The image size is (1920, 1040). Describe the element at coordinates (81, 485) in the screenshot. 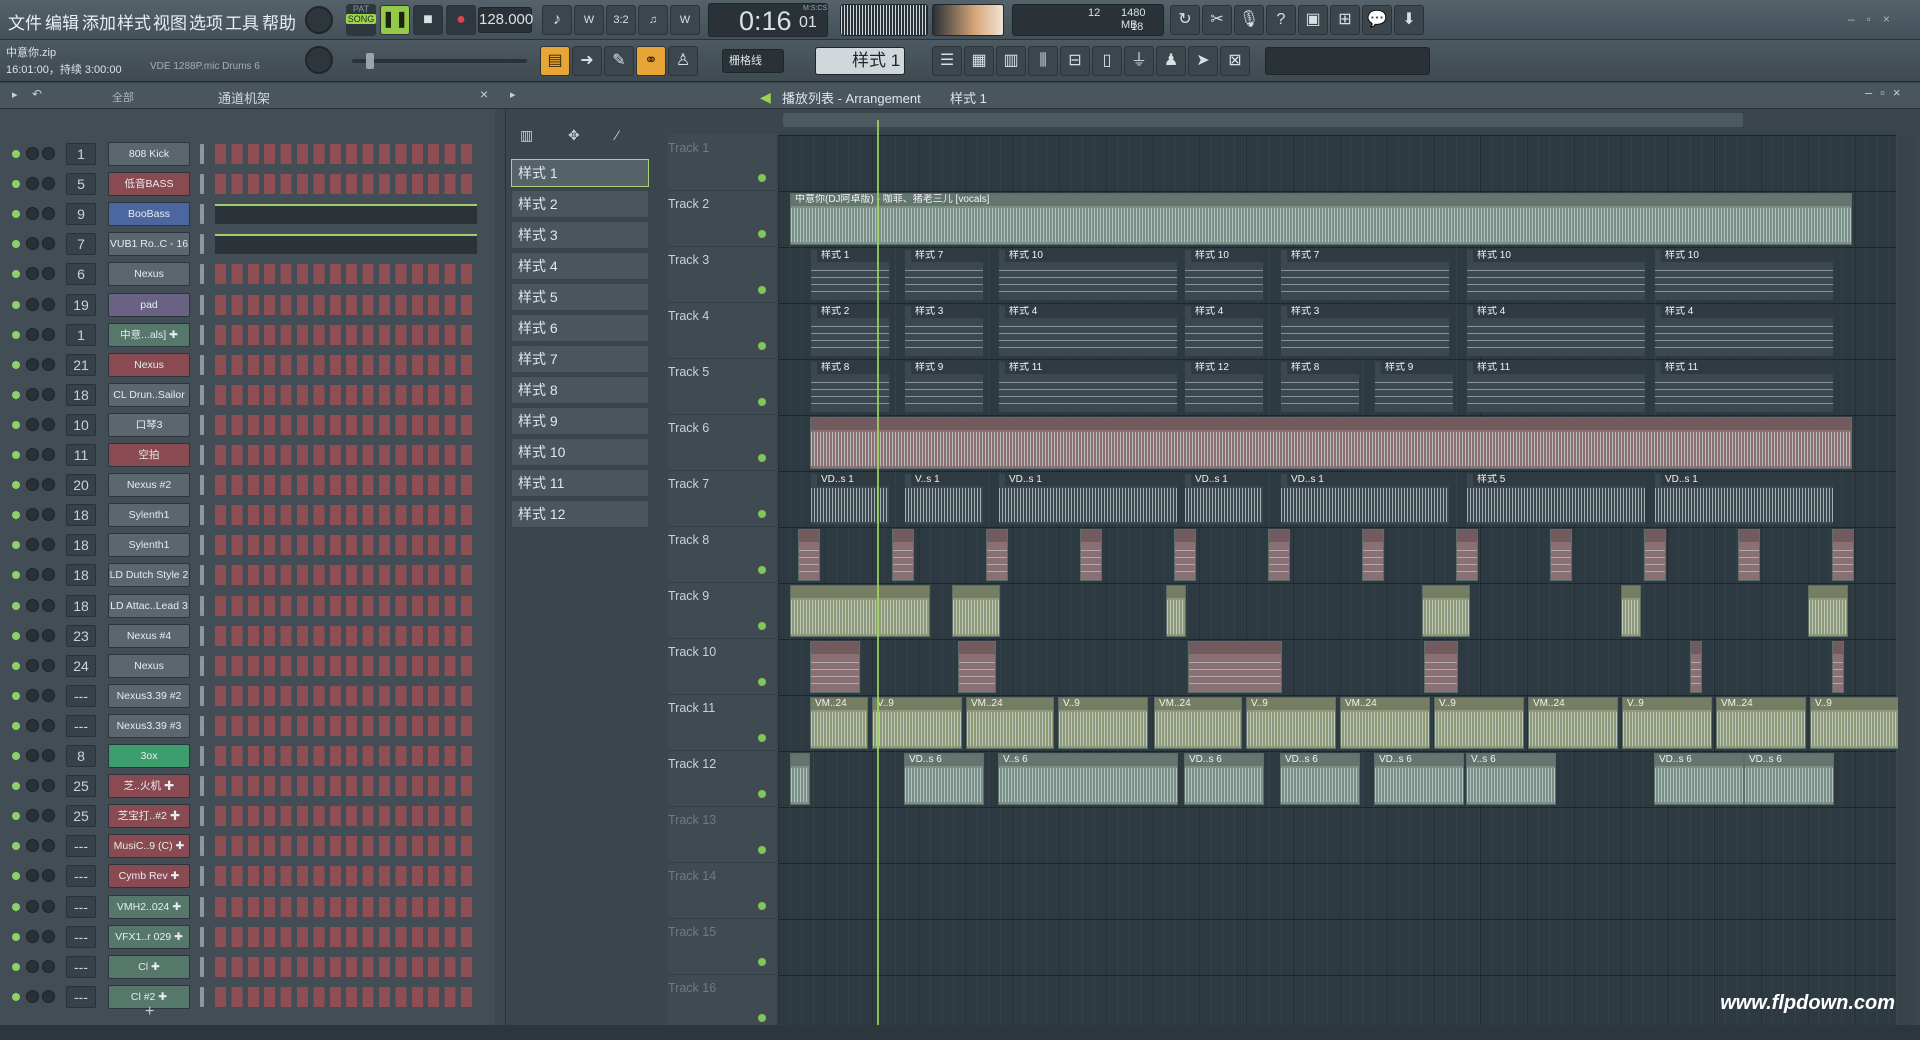

I see `mixer-track-number: 20` at that location.